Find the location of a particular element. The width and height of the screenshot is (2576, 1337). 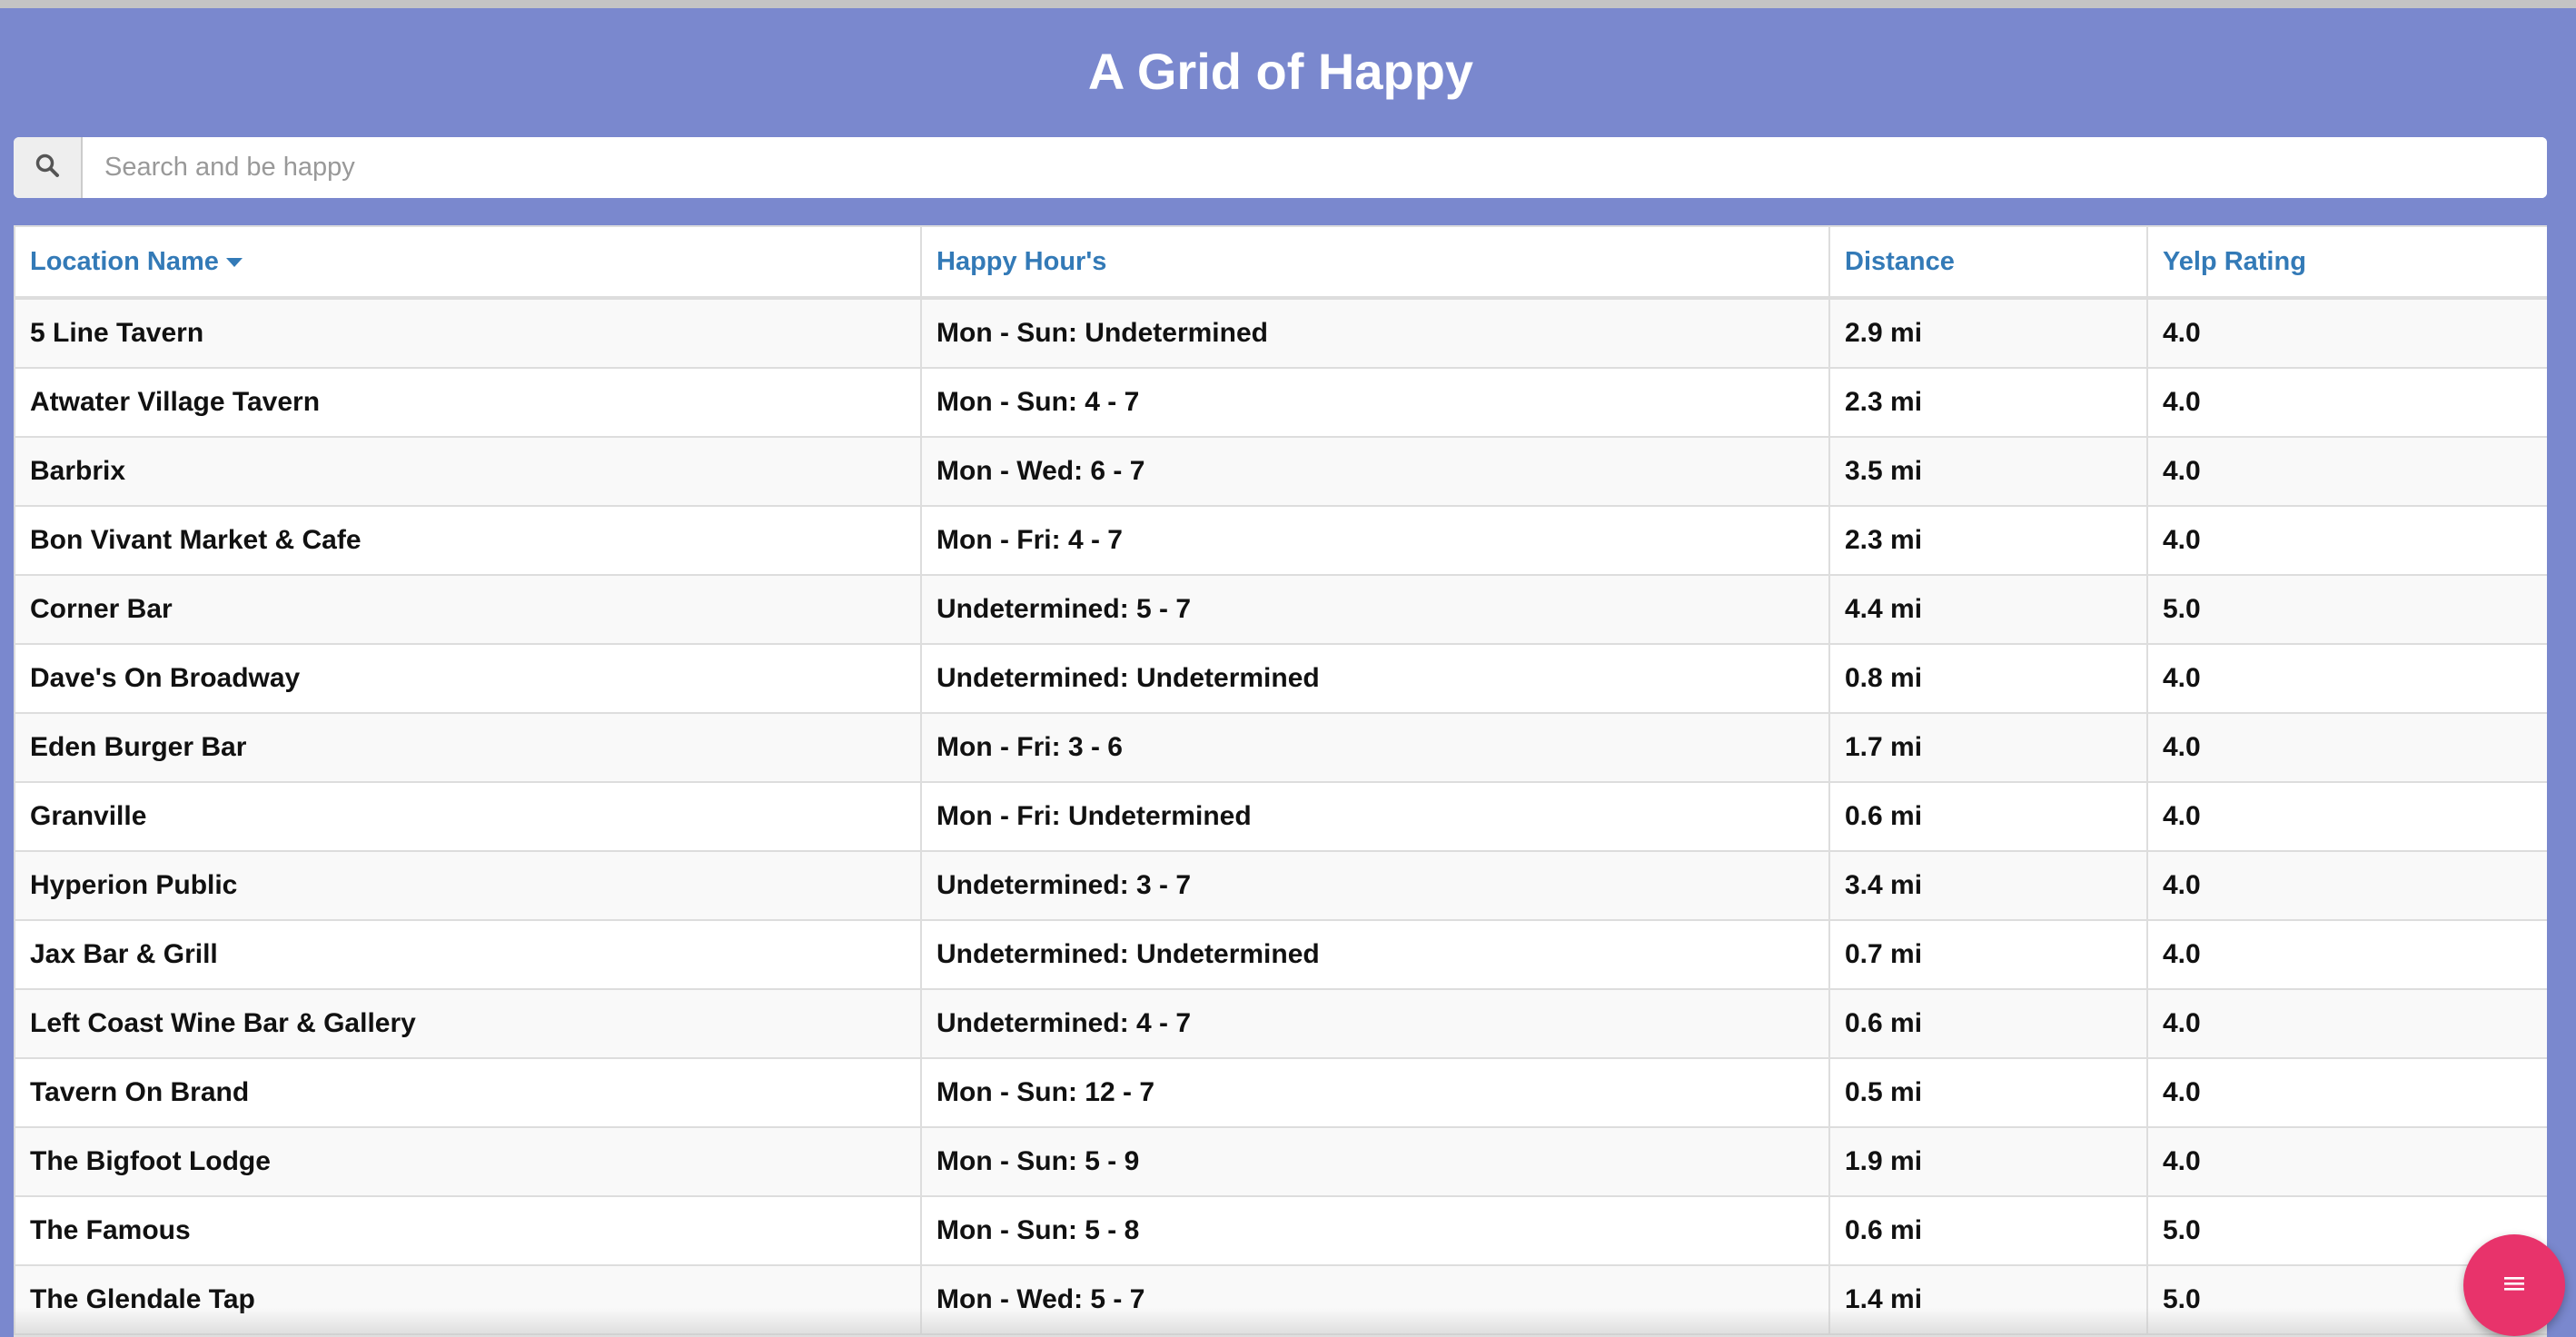

cell-location-name: The Bigfoot Lodge is located at coordinates (468, 1161).